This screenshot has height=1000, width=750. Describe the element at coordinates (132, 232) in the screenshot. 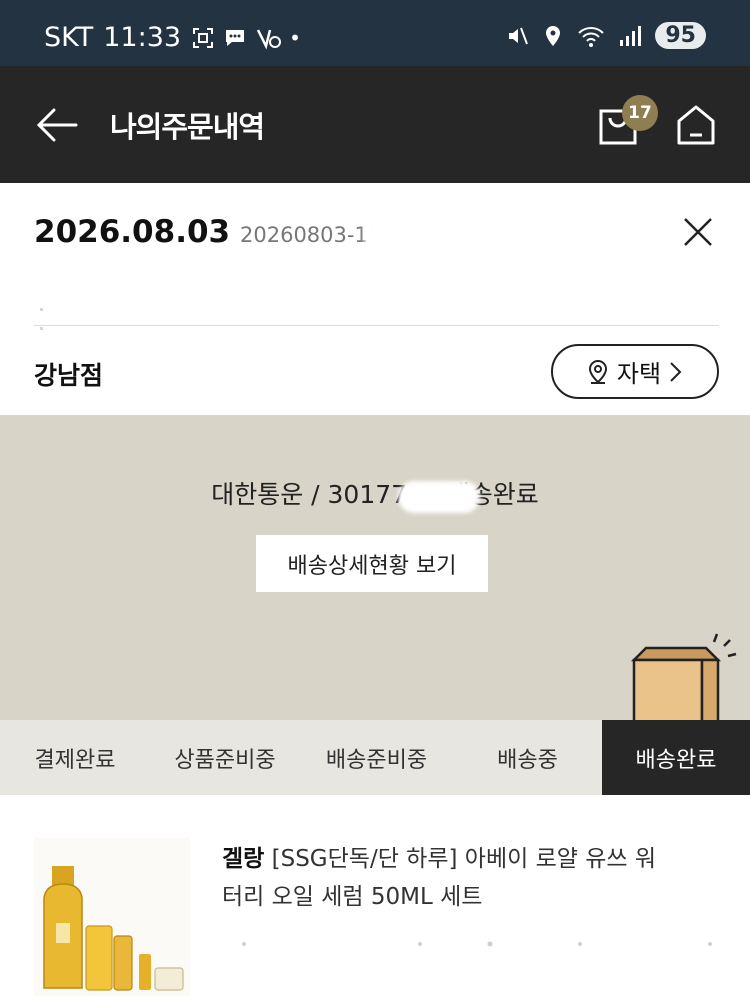

I see `order-date: 2026.08.03` at that location.